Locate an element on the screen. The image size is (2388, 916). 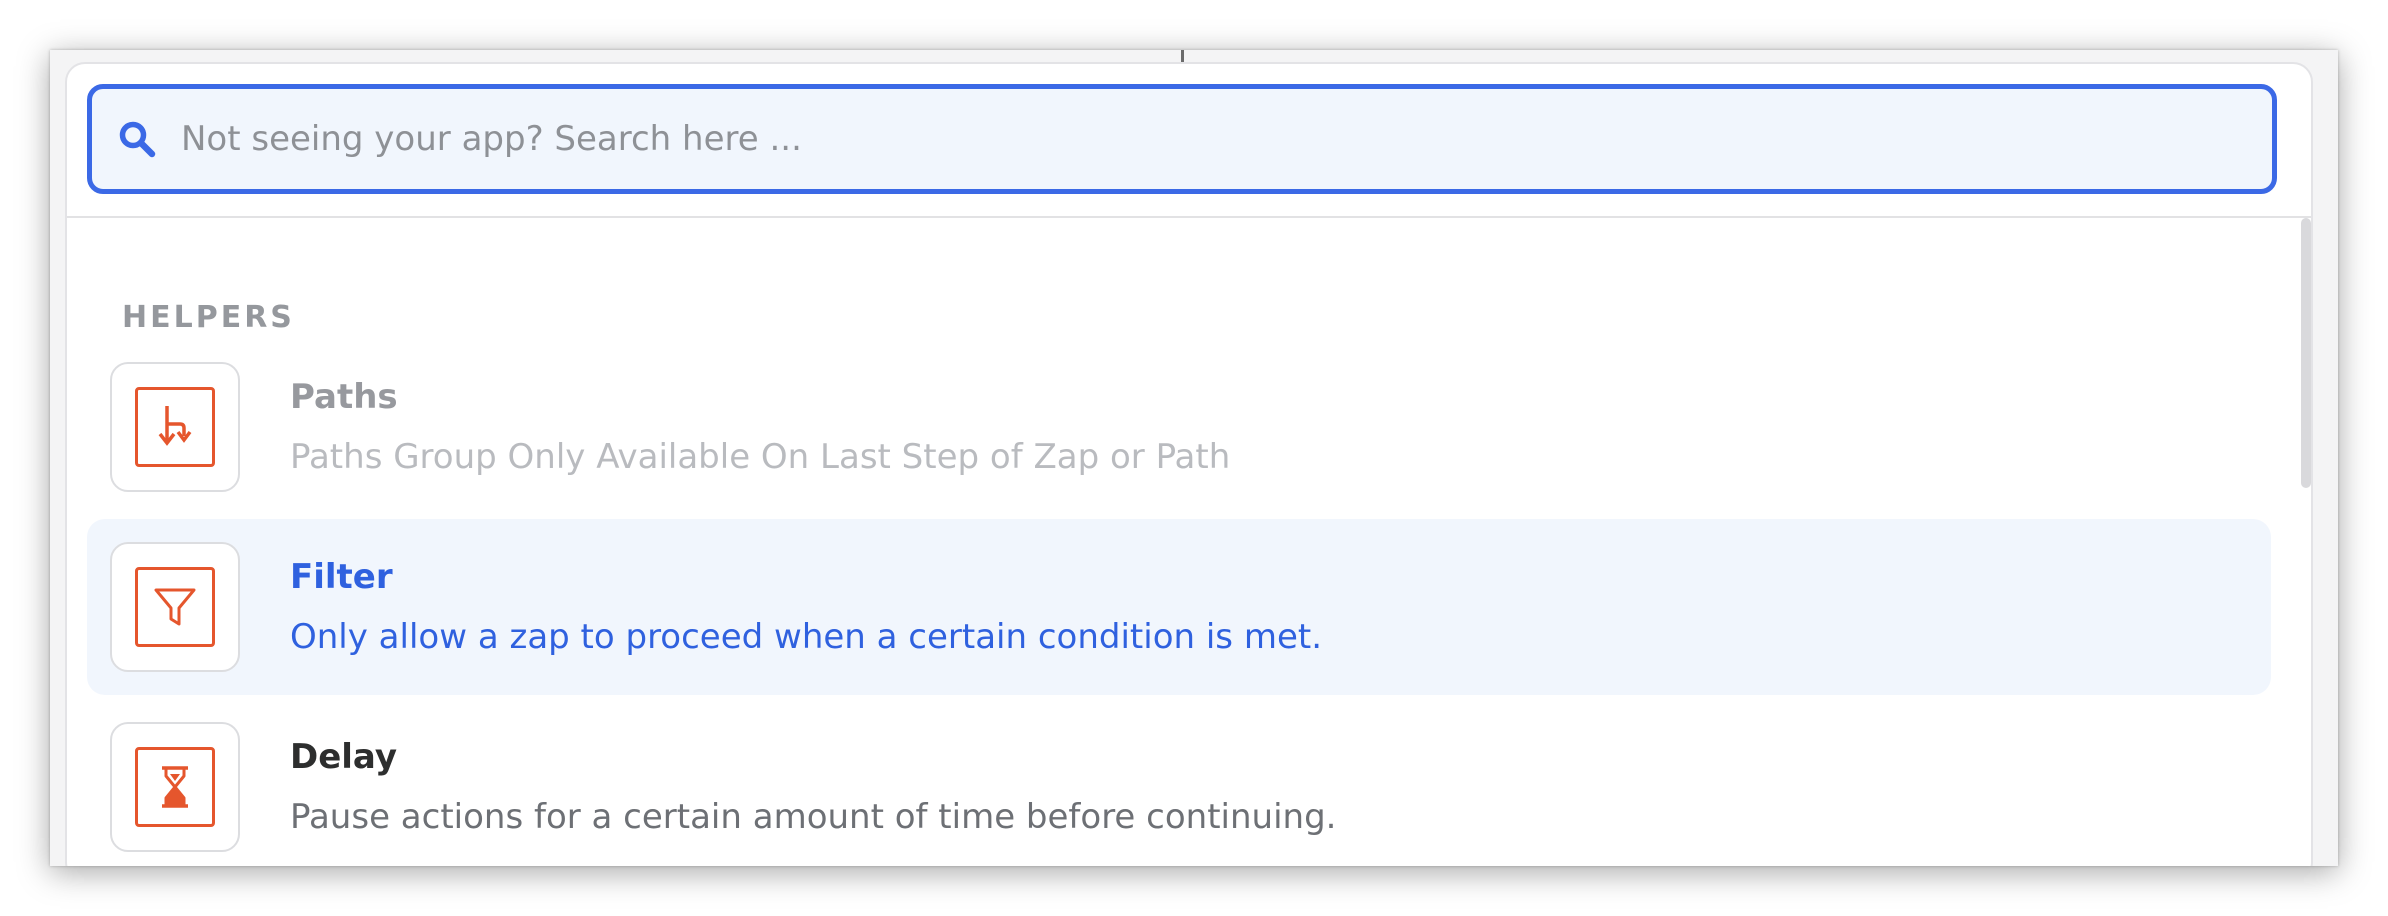
hourglass-icon is located at coordinates (175, 787).